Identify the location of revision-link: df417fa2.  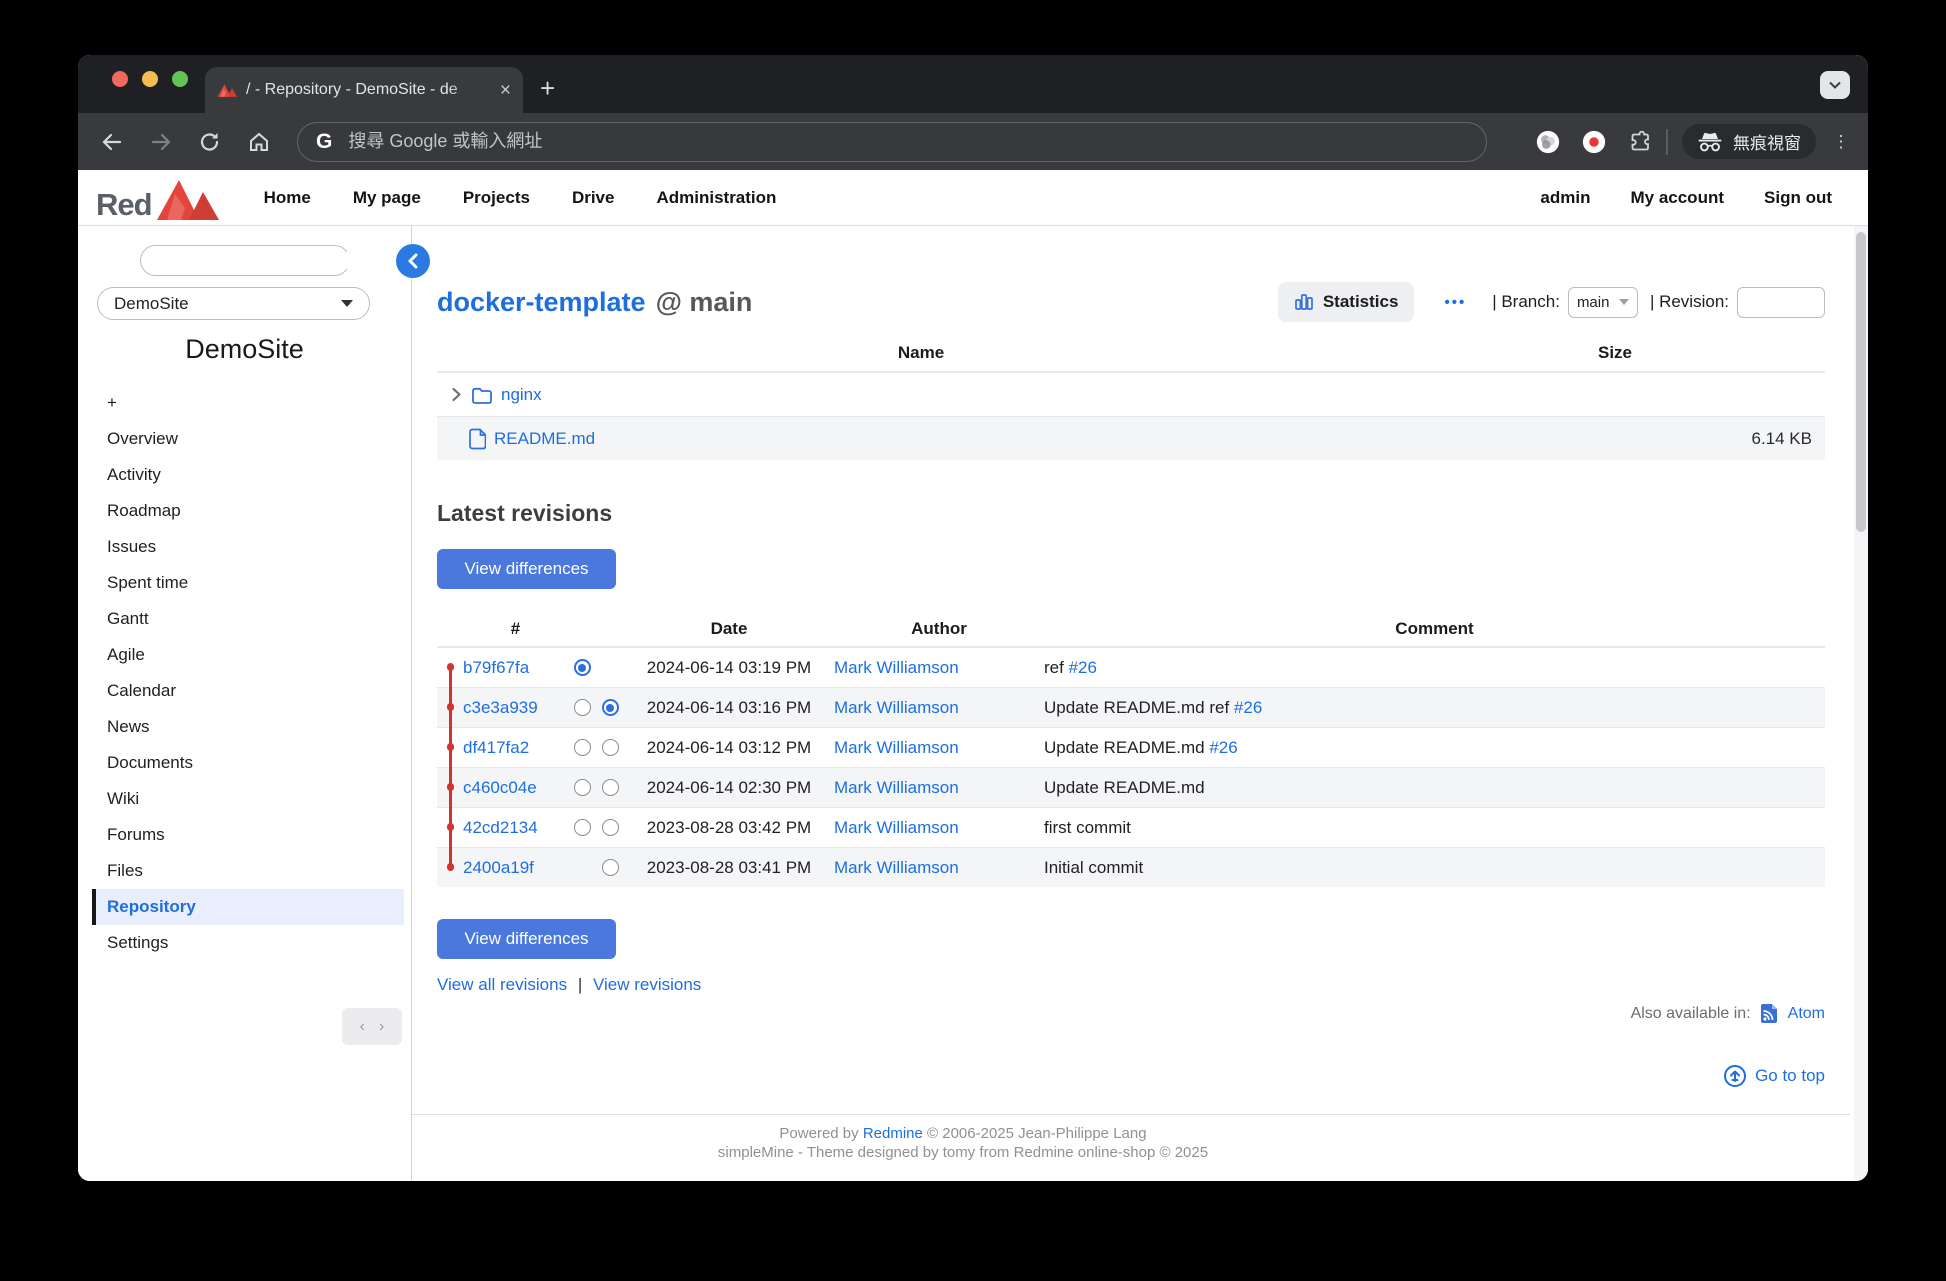
(496, 747).